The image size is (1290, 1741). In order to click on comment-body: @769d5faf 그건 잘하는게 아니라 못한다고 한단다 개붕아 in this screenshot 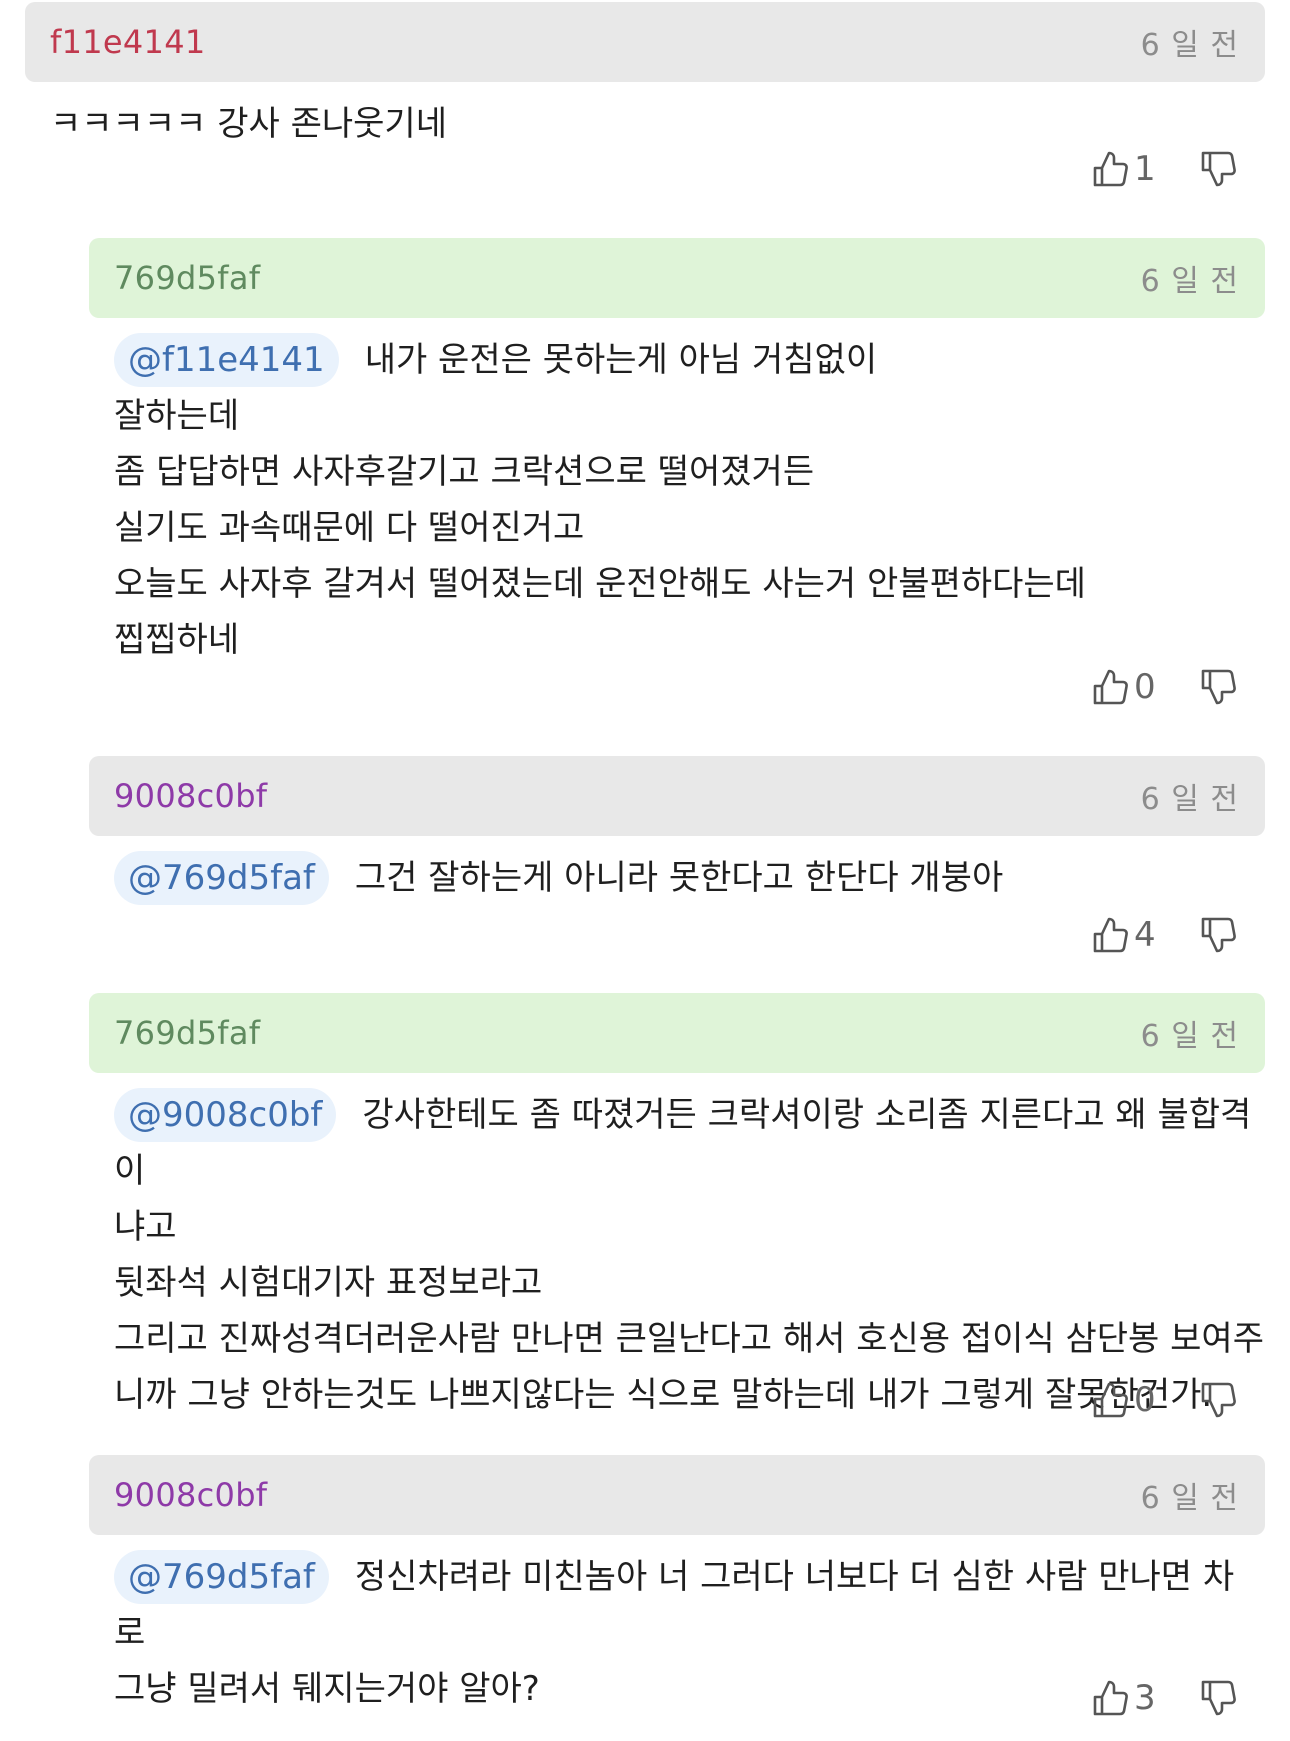, I will do `click(689, 878)`.